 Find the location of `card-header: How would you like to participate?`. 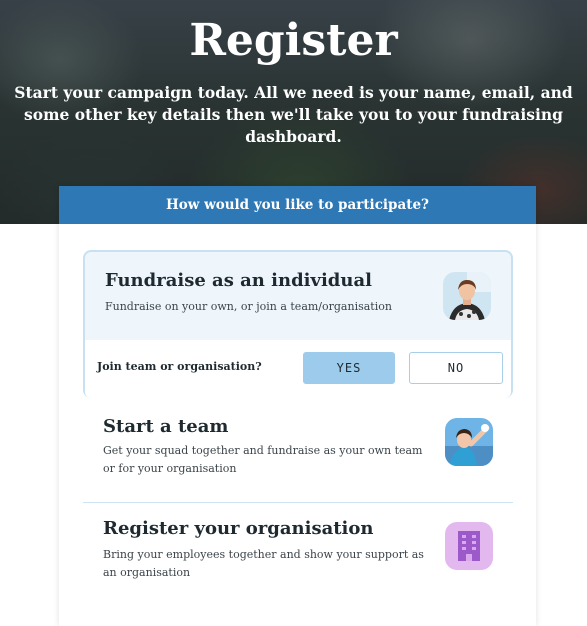

card-header: How would you like to participate? is located at coordinates (297, 205).